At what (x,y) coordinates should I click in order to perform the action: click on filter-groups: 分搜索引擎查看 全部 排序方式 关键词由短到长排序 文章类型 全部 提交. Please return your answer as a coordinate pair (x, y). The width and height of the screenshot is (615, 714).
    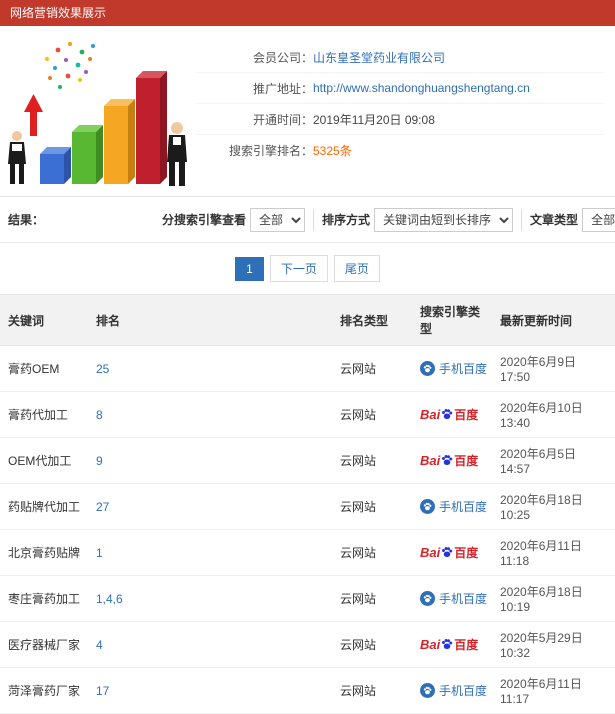
    Looking at the image, I should click on (388, 219).